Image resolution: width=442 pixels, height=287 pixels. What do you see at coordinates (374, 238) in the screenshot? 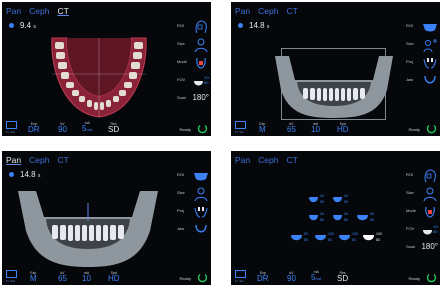
I see `fov-option-selected: 100 80` at bounding box center [374, 238].